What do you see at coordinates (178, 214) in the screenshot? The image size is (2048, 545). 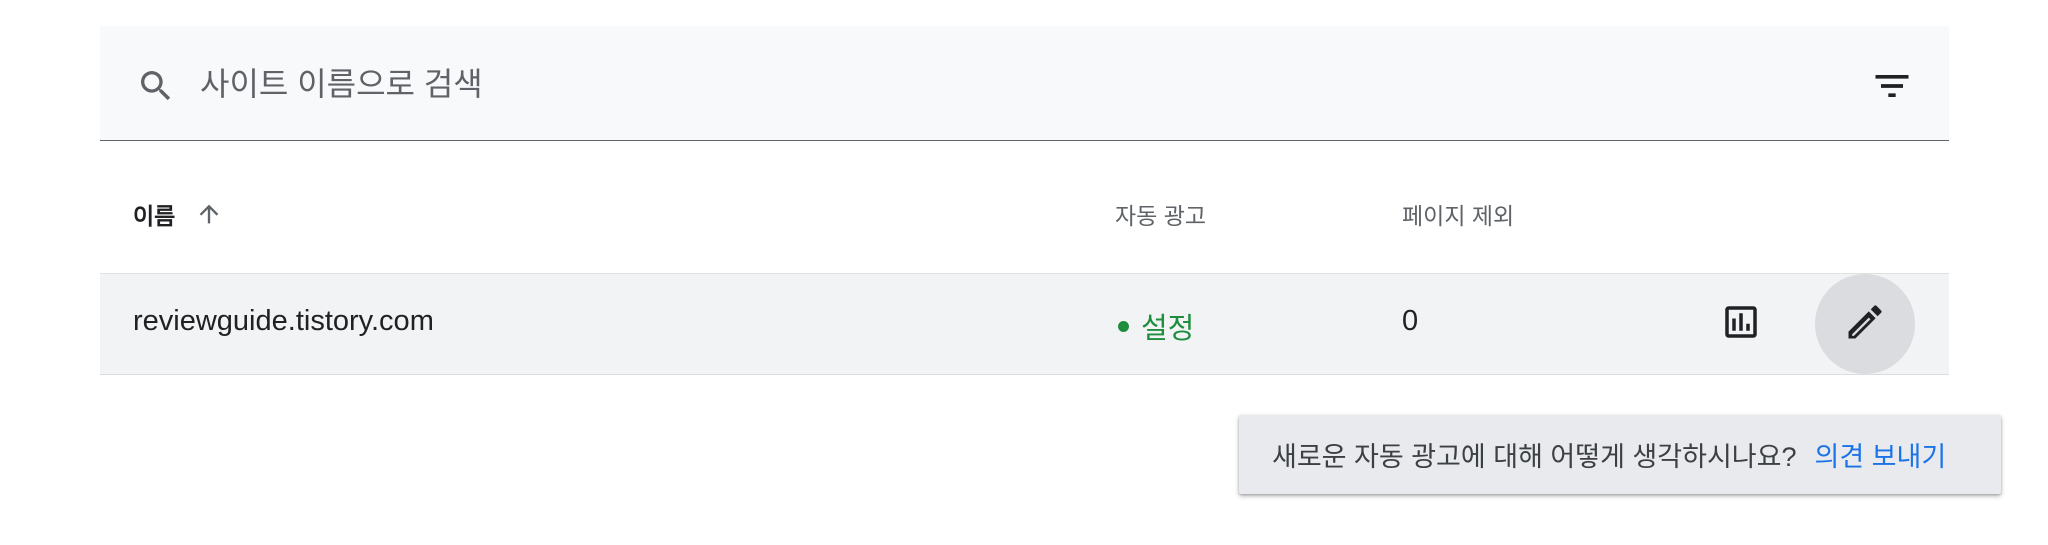 I see `column-header-name: 이름` at bounding box center [178, 214].